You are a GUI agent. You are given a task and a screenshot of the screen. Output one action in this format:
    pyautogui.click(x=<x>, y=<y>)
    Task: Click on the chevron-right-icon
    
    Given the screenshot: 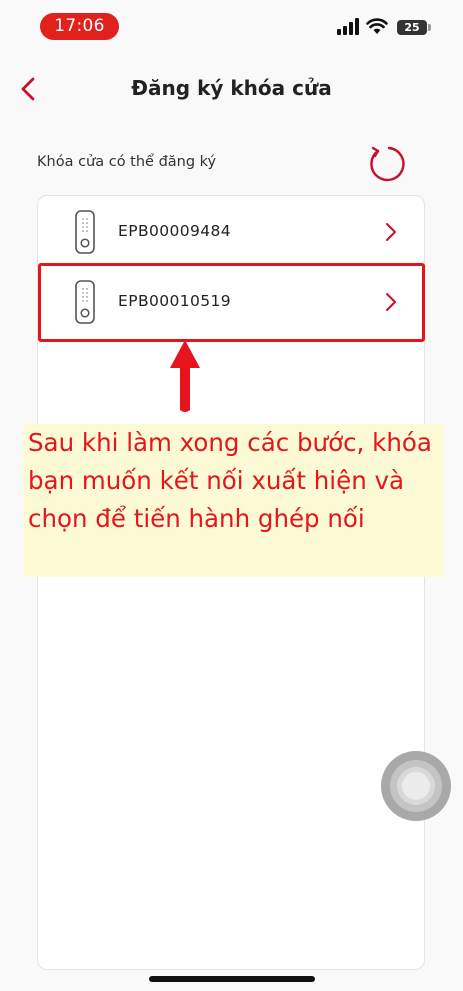 What is the action you would take?
    pyautogui.click(x=391, y=232)
    